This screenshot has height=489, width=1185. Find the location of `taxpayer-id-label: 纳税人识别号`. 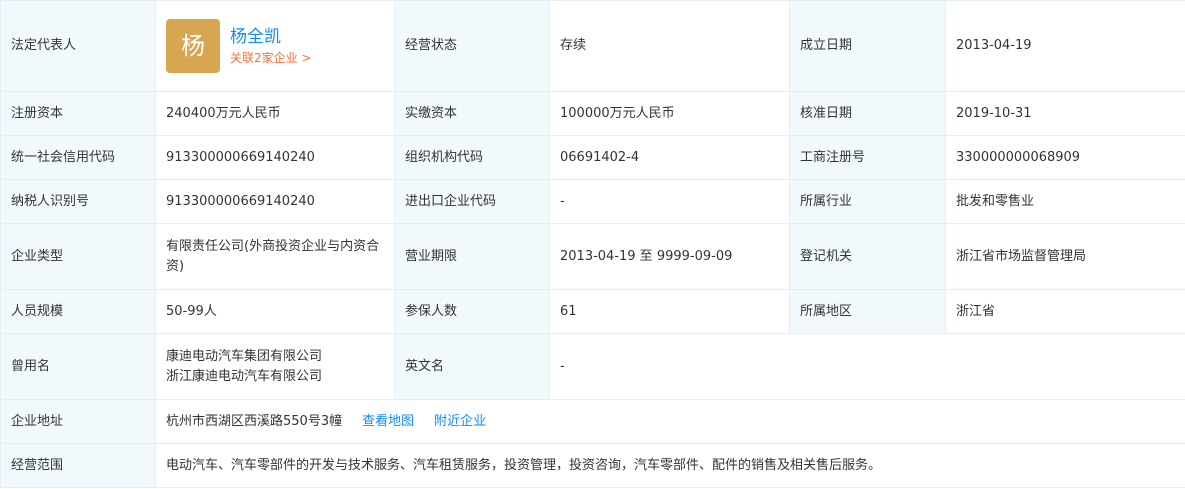

taxpayer-id-label: 纳税人识别号 is located at coordinates (78, 201).